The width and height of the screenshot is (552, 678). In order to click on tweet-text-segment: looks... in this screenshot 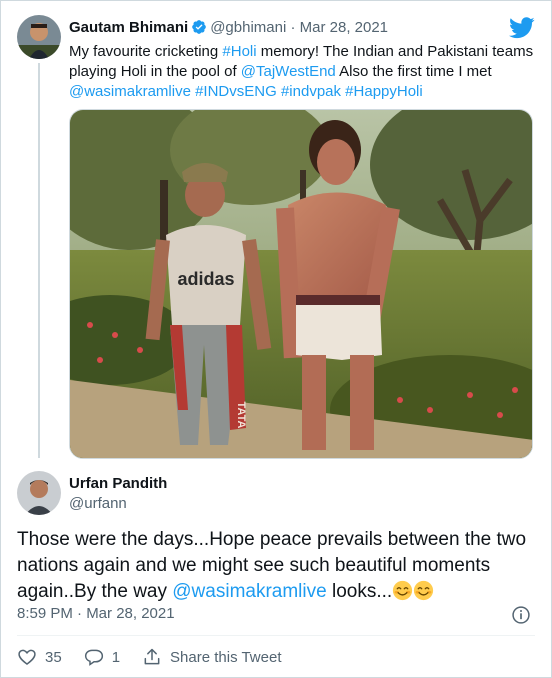, I will do `click(359, 591)`.